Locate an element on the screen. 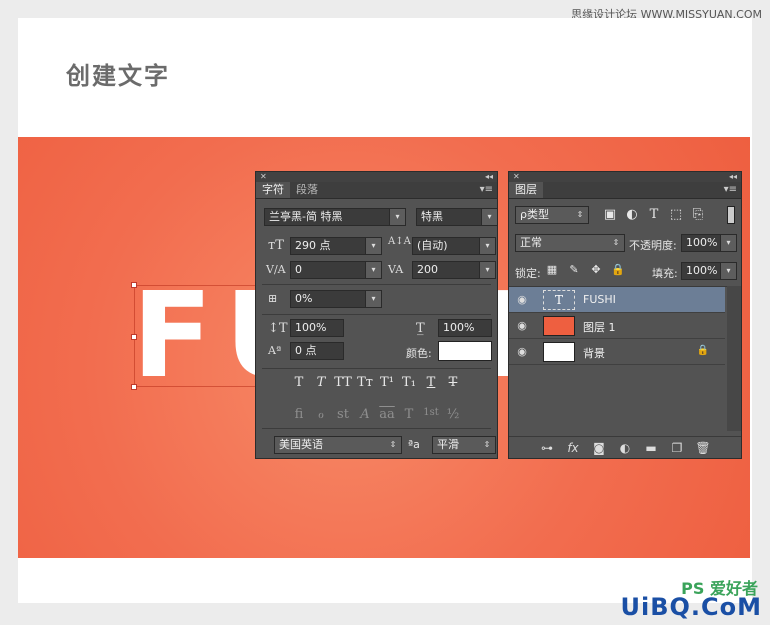 Image resolution: width=770 pixels, height=625 pixels. filter-toggle is located at coordinates (731, 215).